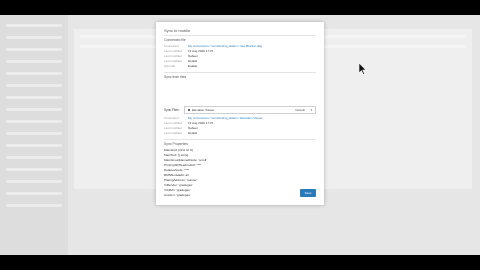  I want to click on radio-dot-icon, so click(189, 109).